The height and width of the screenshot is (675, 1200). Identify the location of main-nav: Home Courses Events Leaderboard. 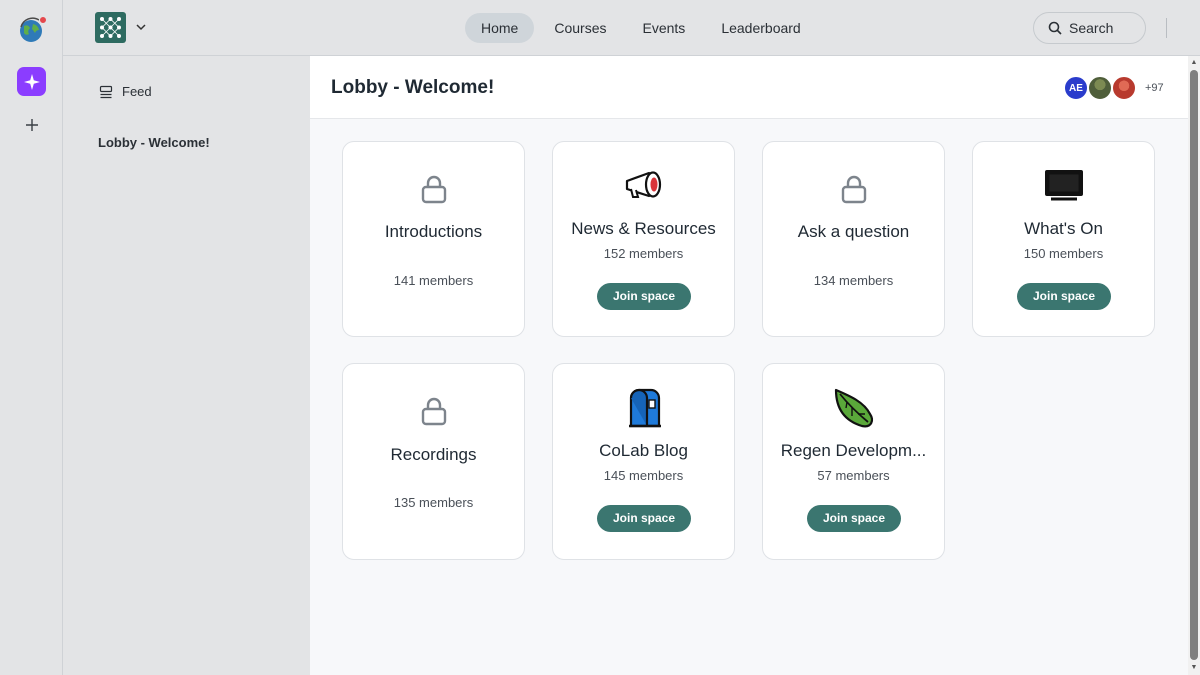
(643, 28).